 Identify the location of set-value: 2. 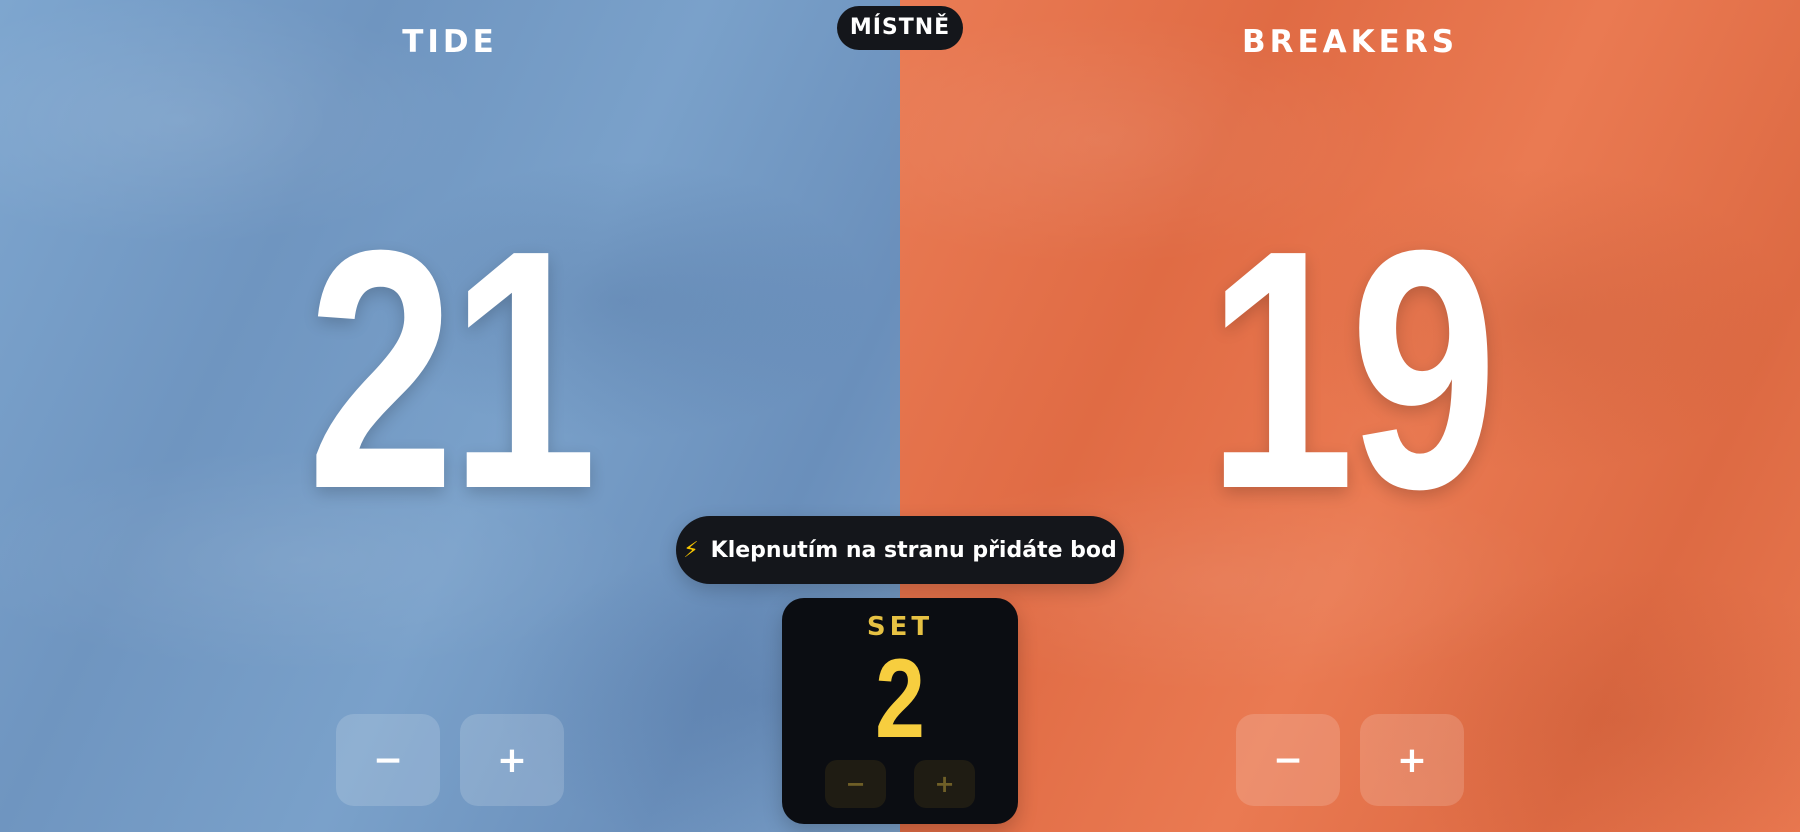
(900, 698).